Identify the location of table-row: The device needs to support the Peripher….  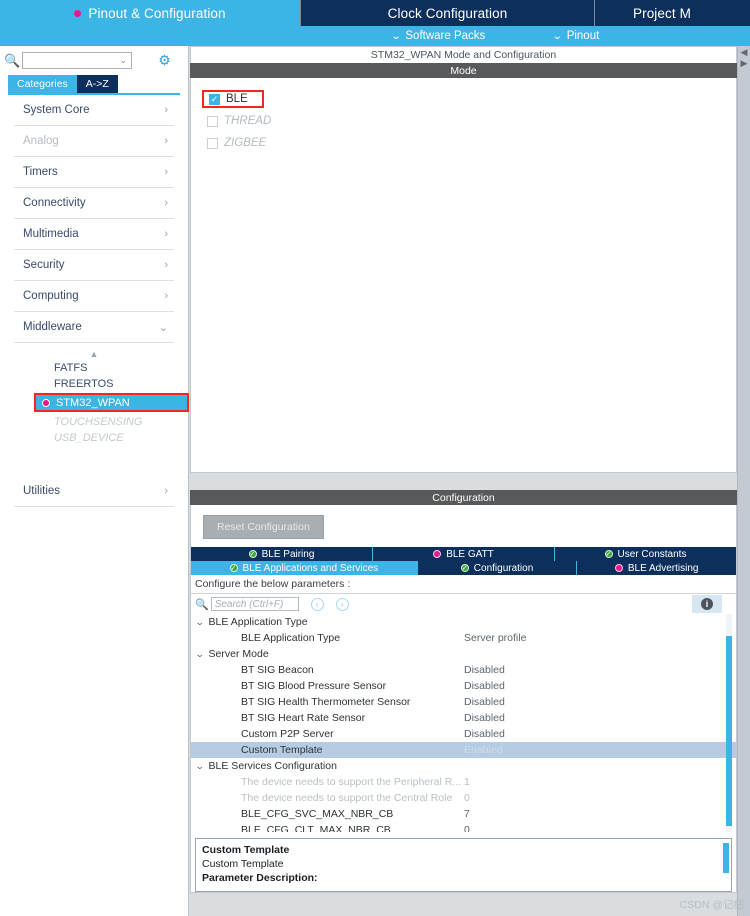
(463, 782).